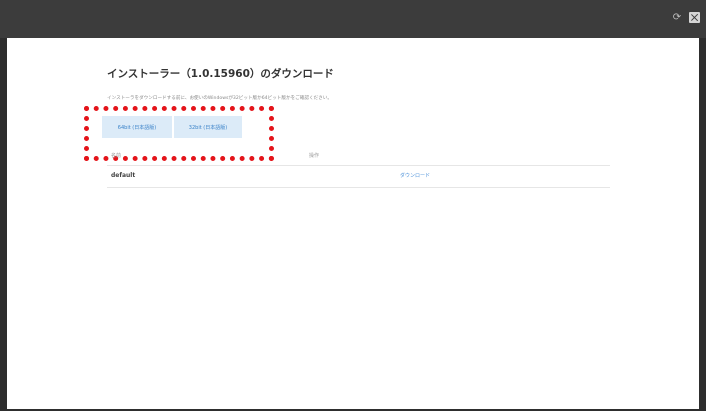 This screenshot has height=411, width=706. I want to click on close-icon, so click(694, 17).